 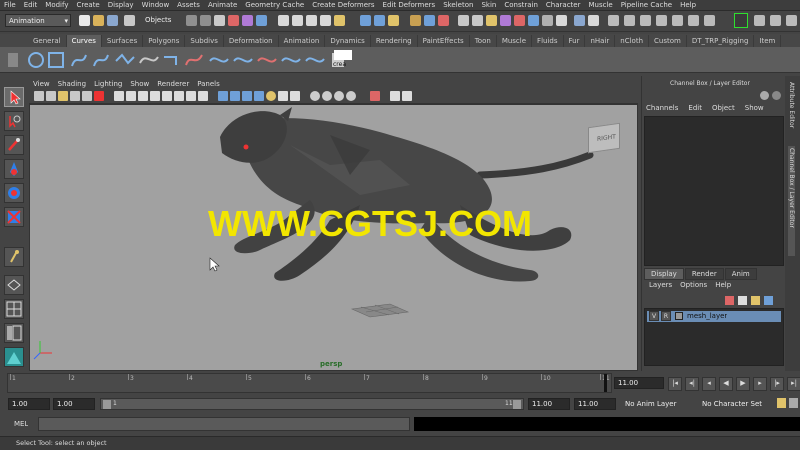 I want to click on construction-history-icon, so click(x=393, y=20).